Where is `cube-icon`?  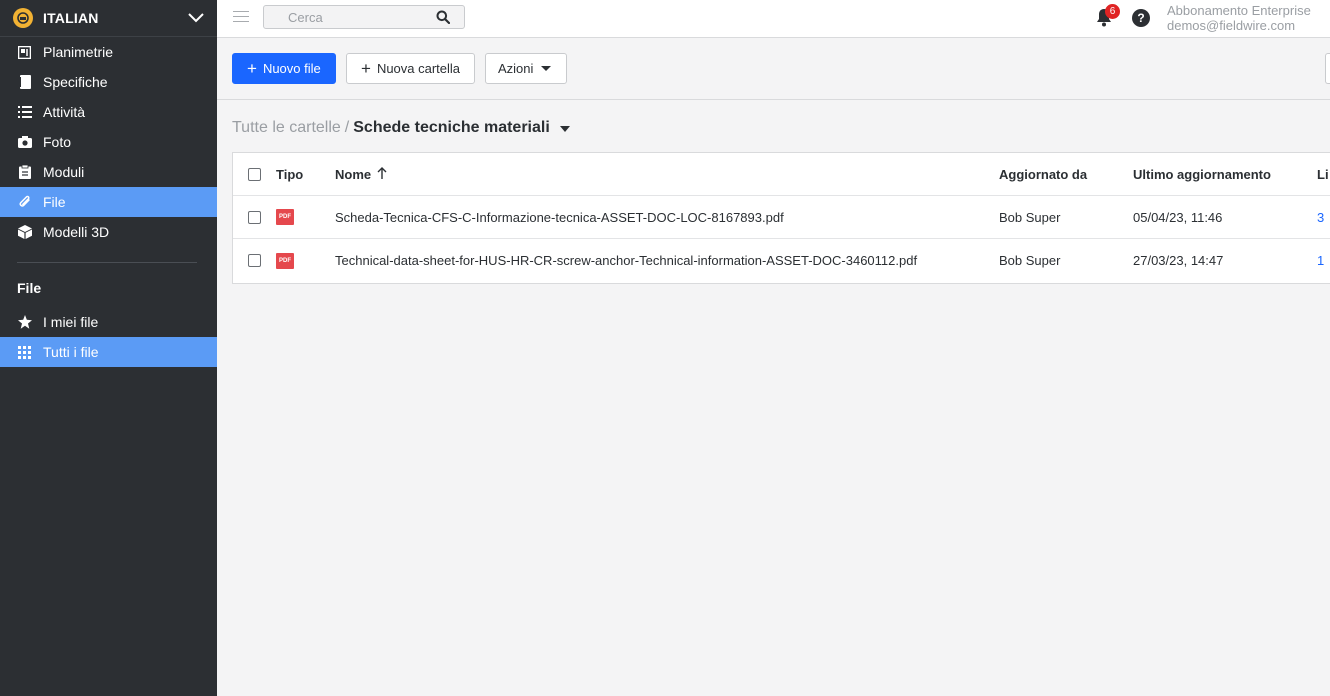
cube-icon is located at coordinates (24, 232).